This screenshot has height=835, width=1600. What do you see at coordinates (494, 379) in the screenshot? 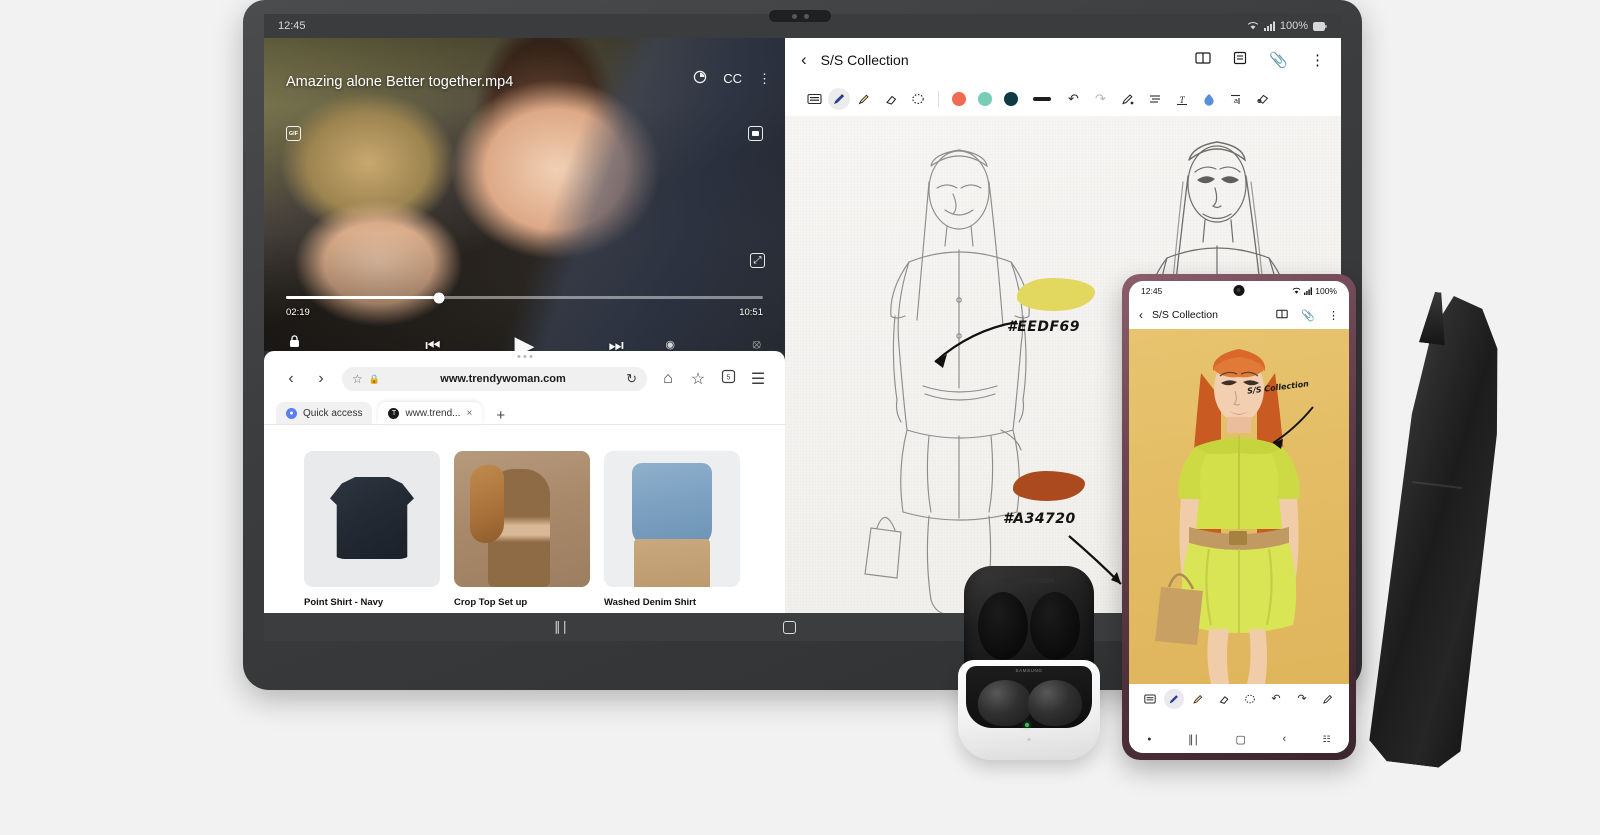
I see `address-bar: ☆ 🔒 www.trendywoman.com ↻` at bounding box center [494, 379].